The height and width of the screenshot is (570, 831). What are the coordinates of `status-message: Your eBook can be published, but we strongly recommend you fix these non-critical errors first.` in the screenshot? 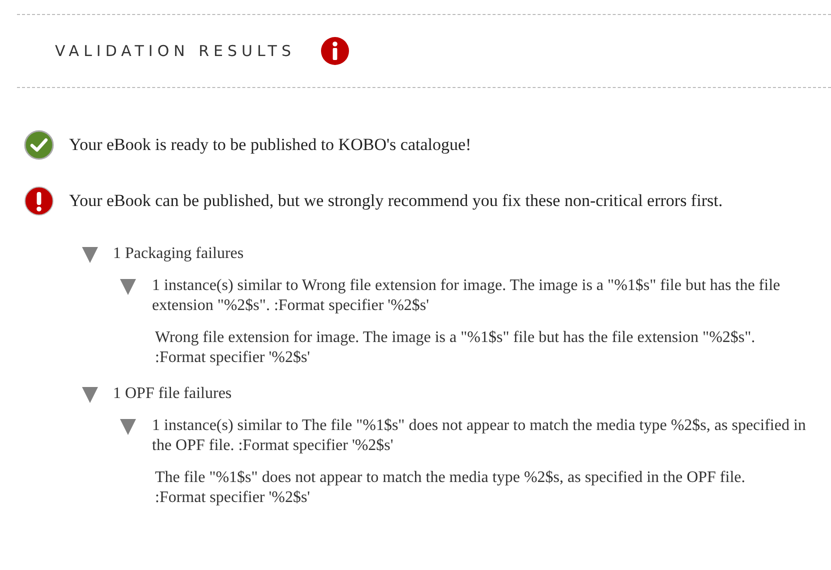 It's located at (396, 201).